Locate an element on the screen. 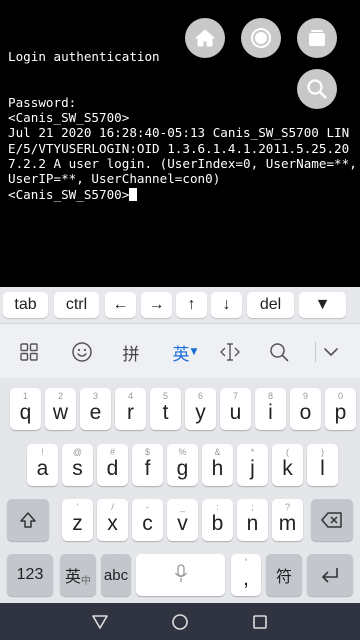 Image resolution: width=360 pixels, height=640 pixels. numeric-key: 123 is located at coordinates (30, 575).